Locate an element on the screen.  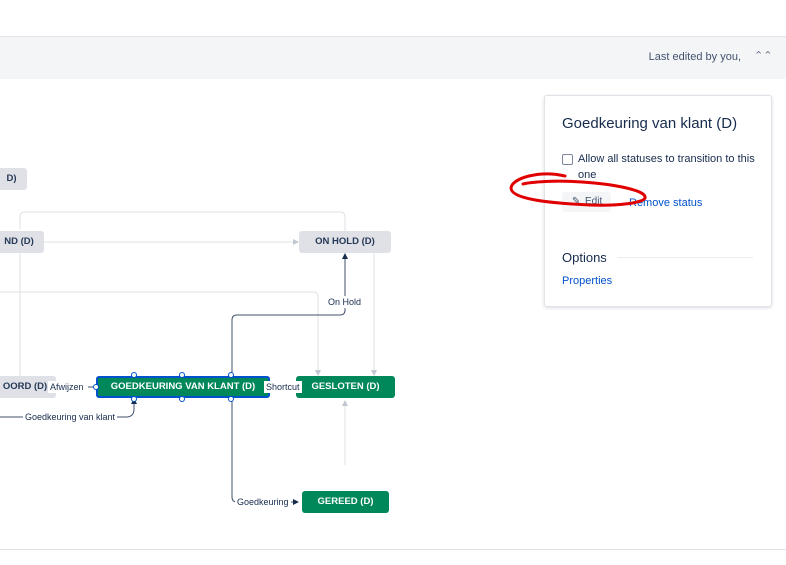
status-label: ON HOLD (D) is located at coordinates (345, 241).